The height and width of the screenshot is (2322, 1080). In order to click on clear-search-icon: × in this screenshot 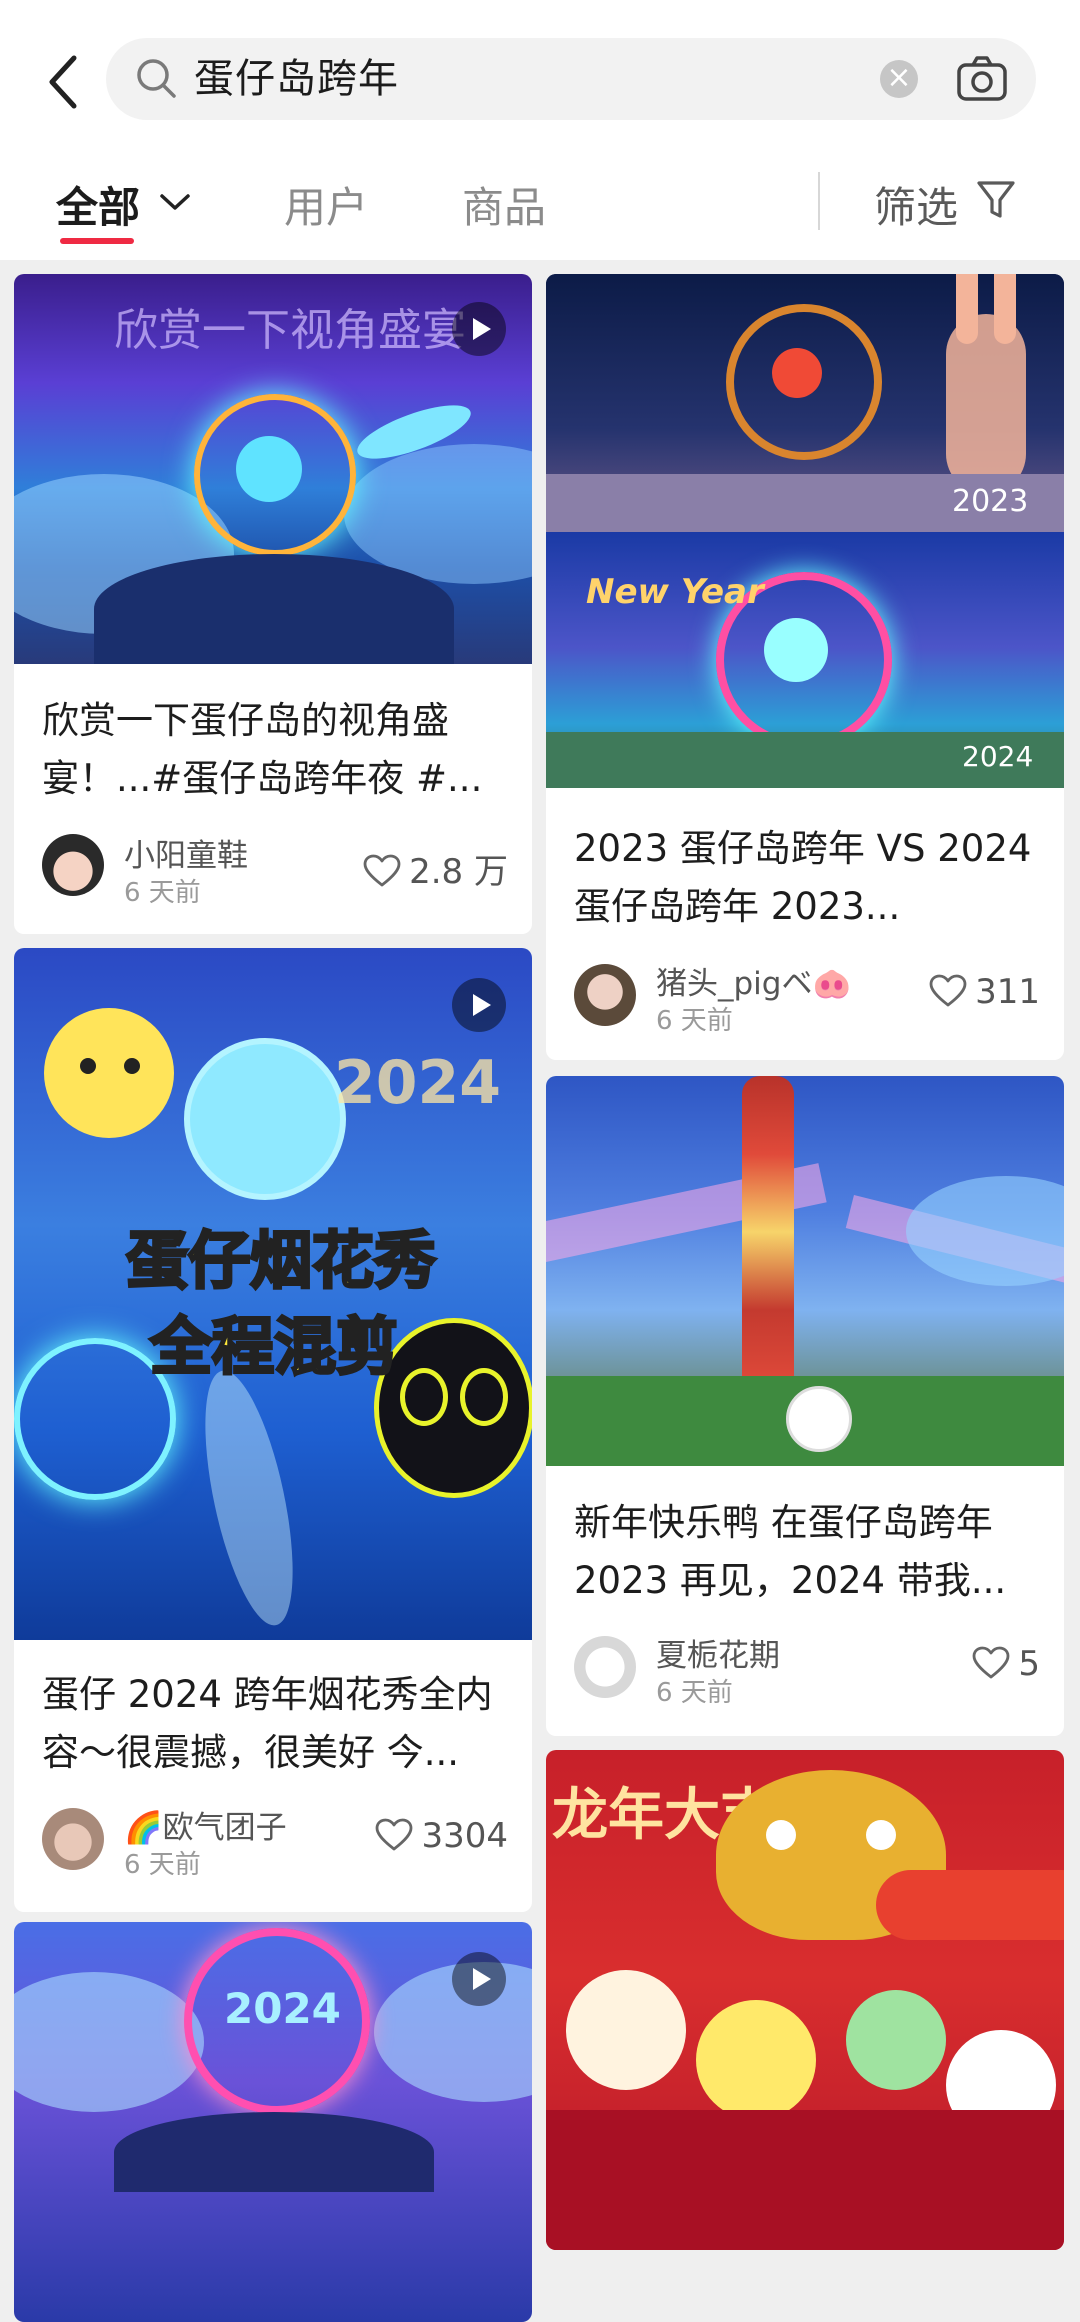, I will do `click(899, 79)`.